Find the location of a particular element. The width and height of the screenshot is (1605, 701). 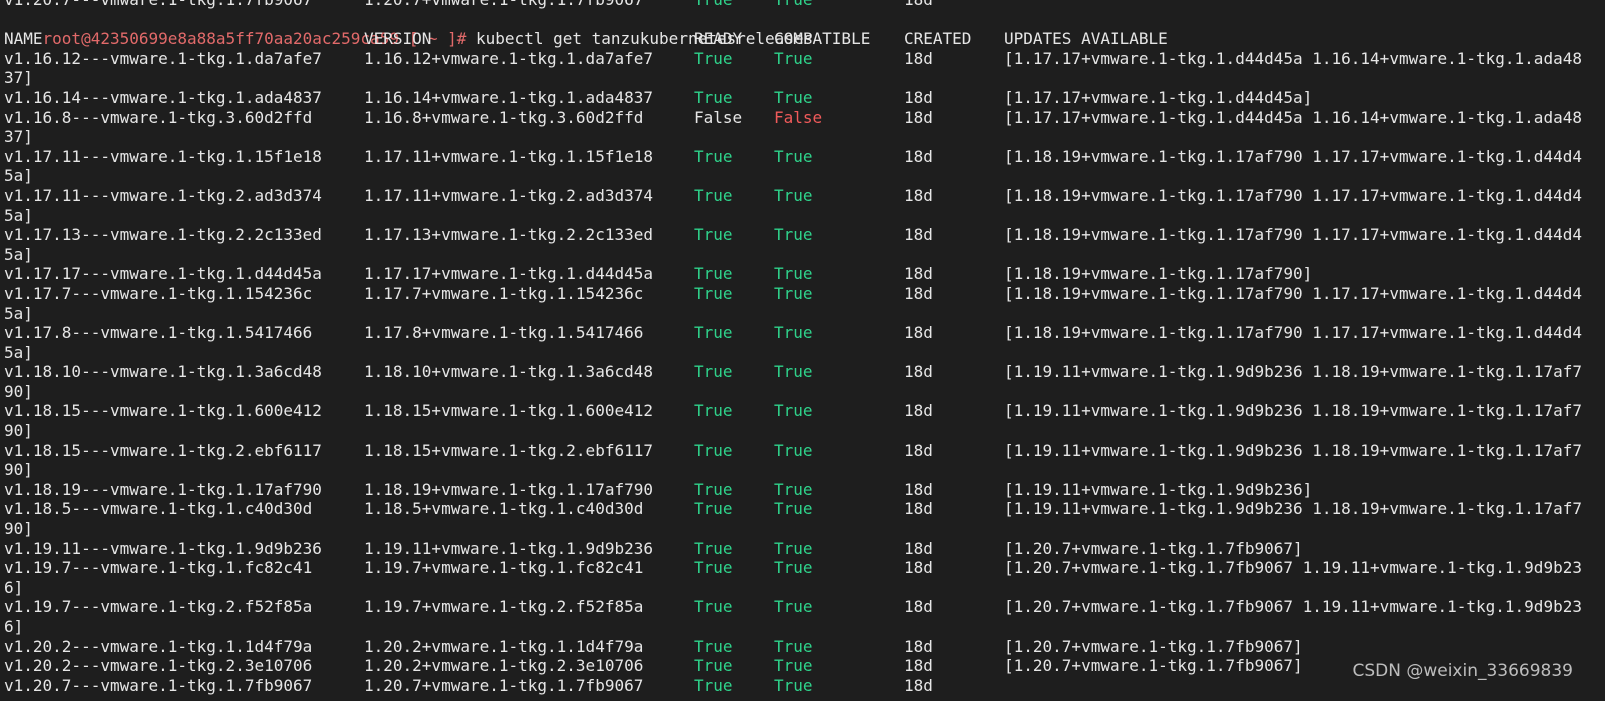

cell-name: v1.20.7---vmware.1-tkg.1.7fb9067 is located at coordinates (158, 5).